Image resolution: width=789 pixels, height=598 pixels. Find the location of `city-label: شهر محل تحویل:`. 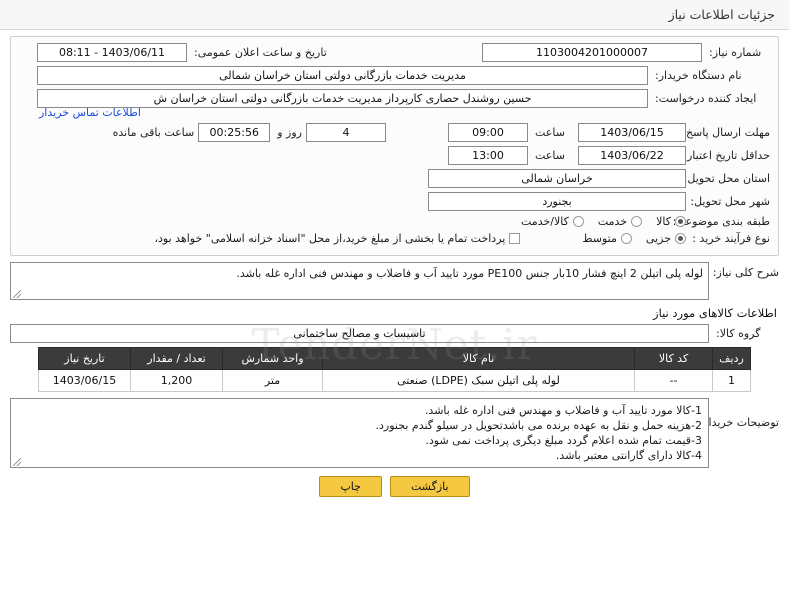

city-label: شهر محل تحویل: is located at coordinates (730, 201).